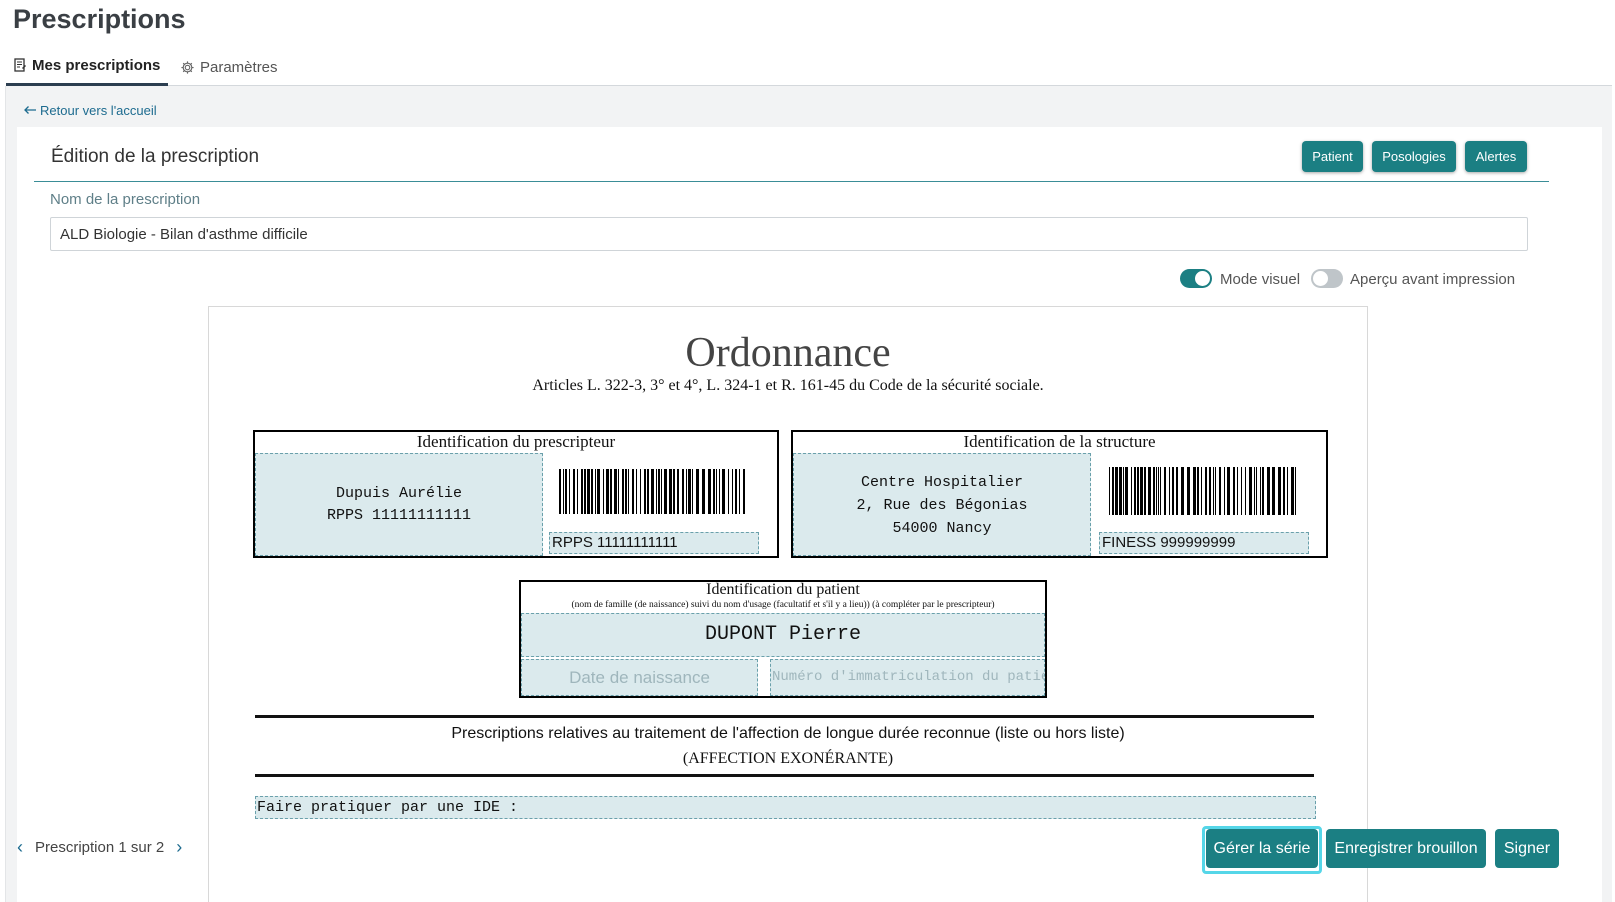 The image size is (1615, 902). What do you see at coordinates (785, 807) in the screenshot?
I see `ald-prescription-line: Faire pratiquer par une IDE :` at bounding box center [785, 807].